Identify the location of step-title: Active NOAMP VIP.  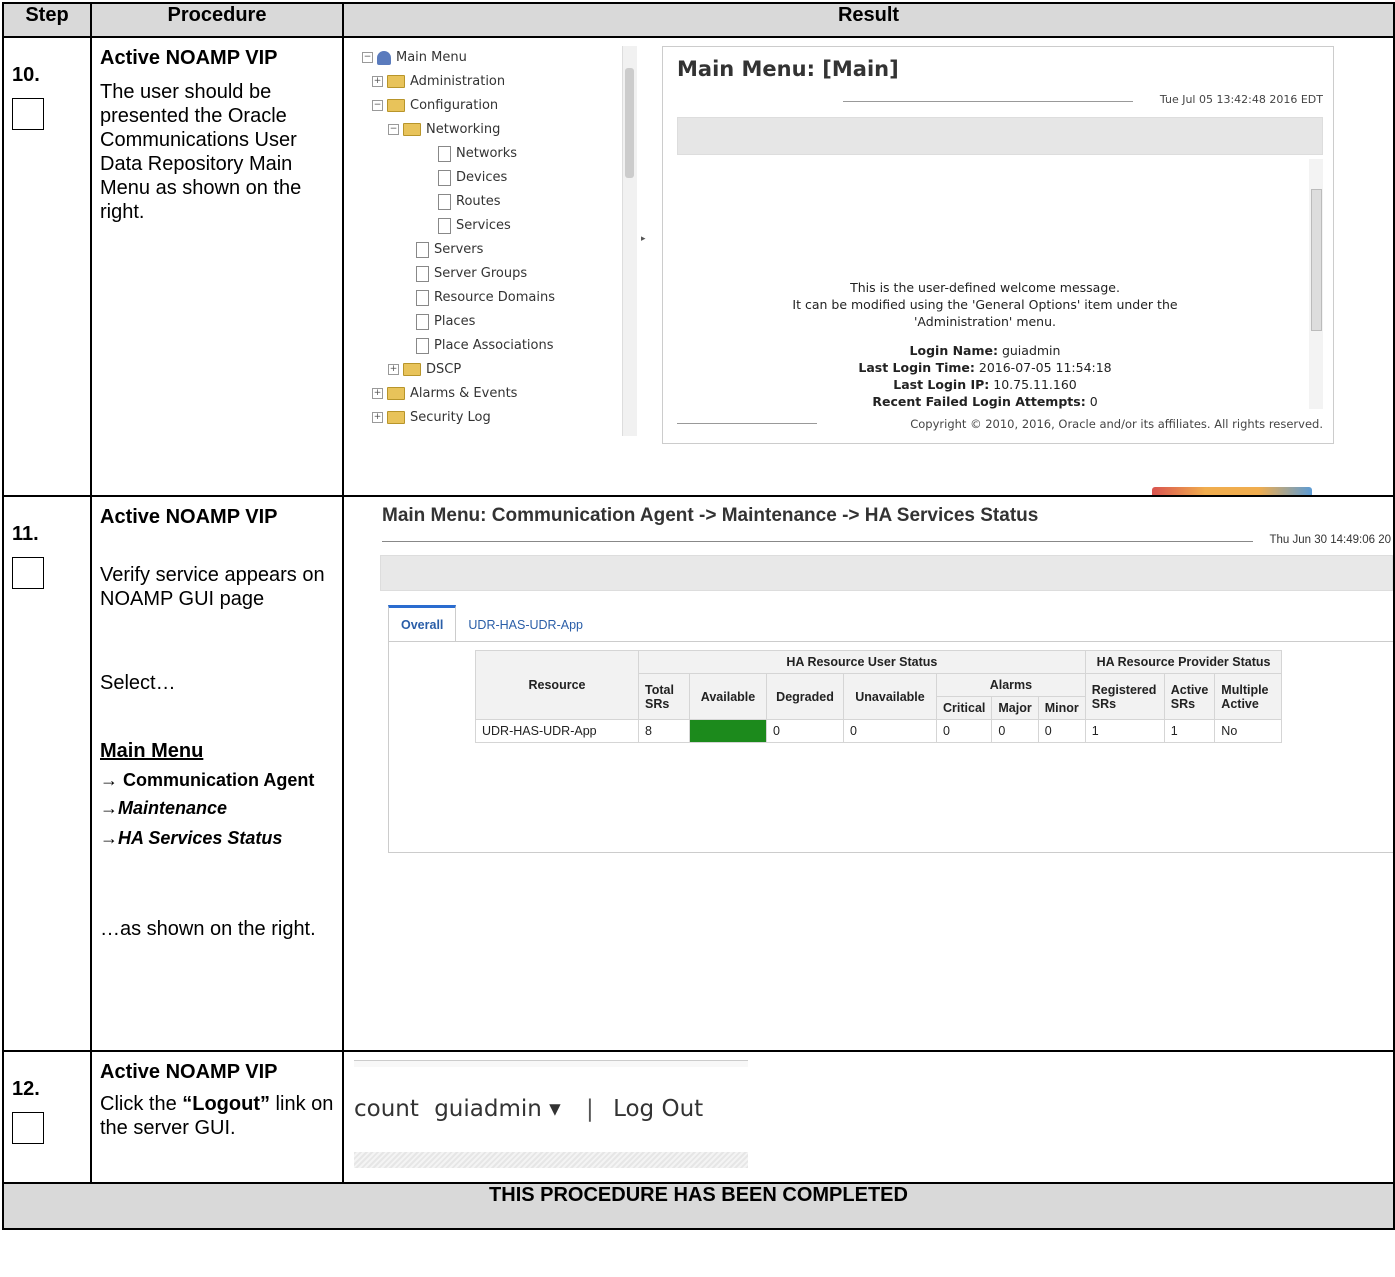
(189, 1072).